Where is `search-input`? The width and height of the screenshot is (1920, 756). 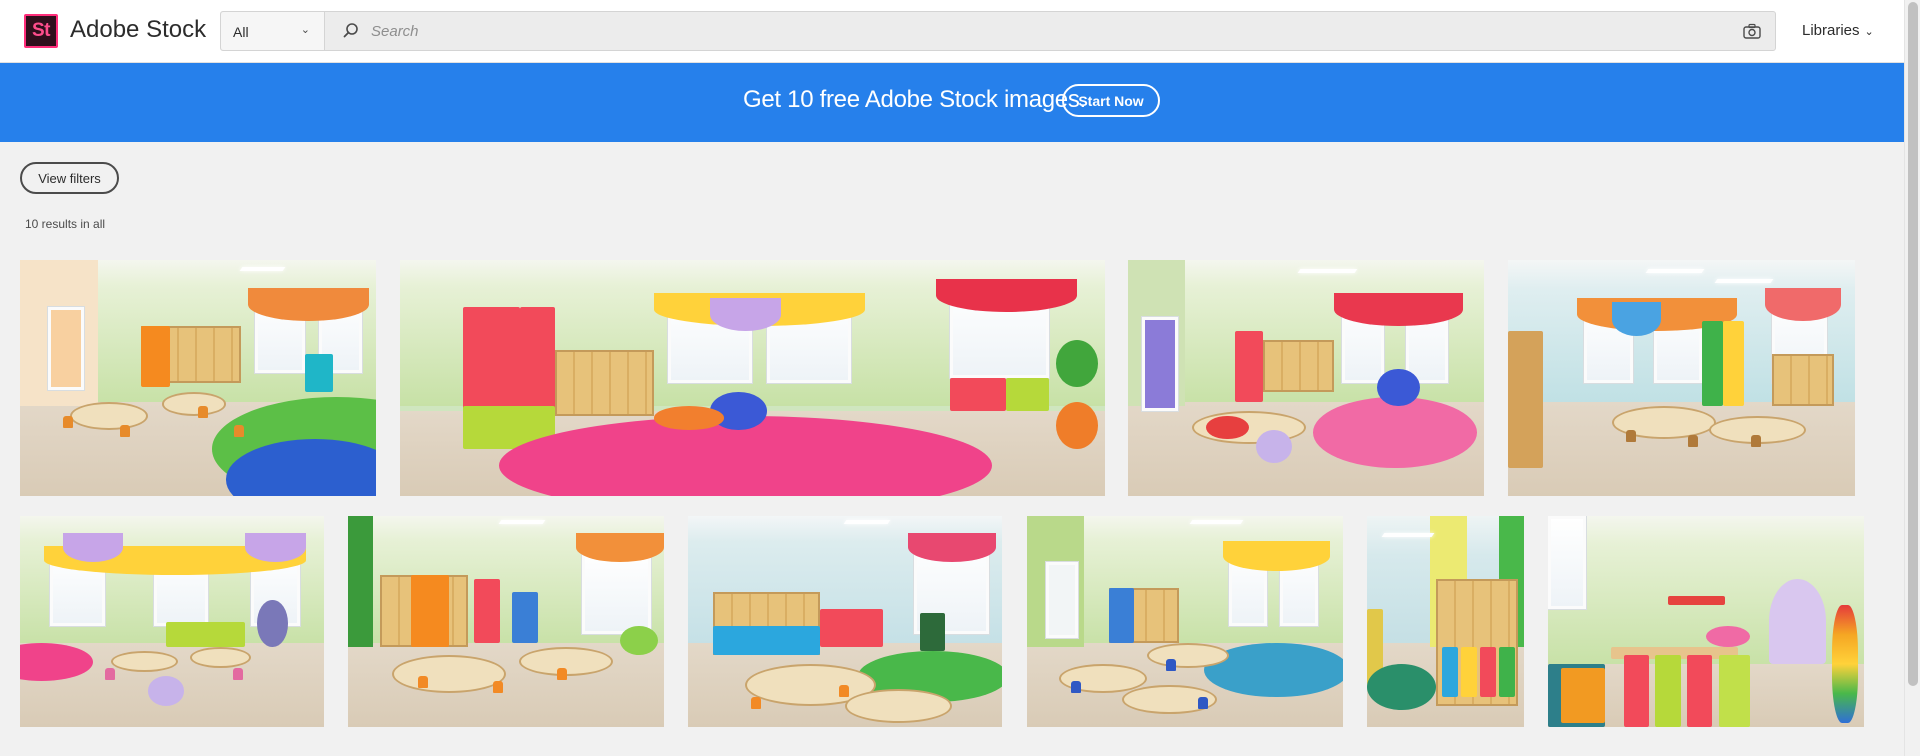 search-input is located at coordinates (1031, 31).